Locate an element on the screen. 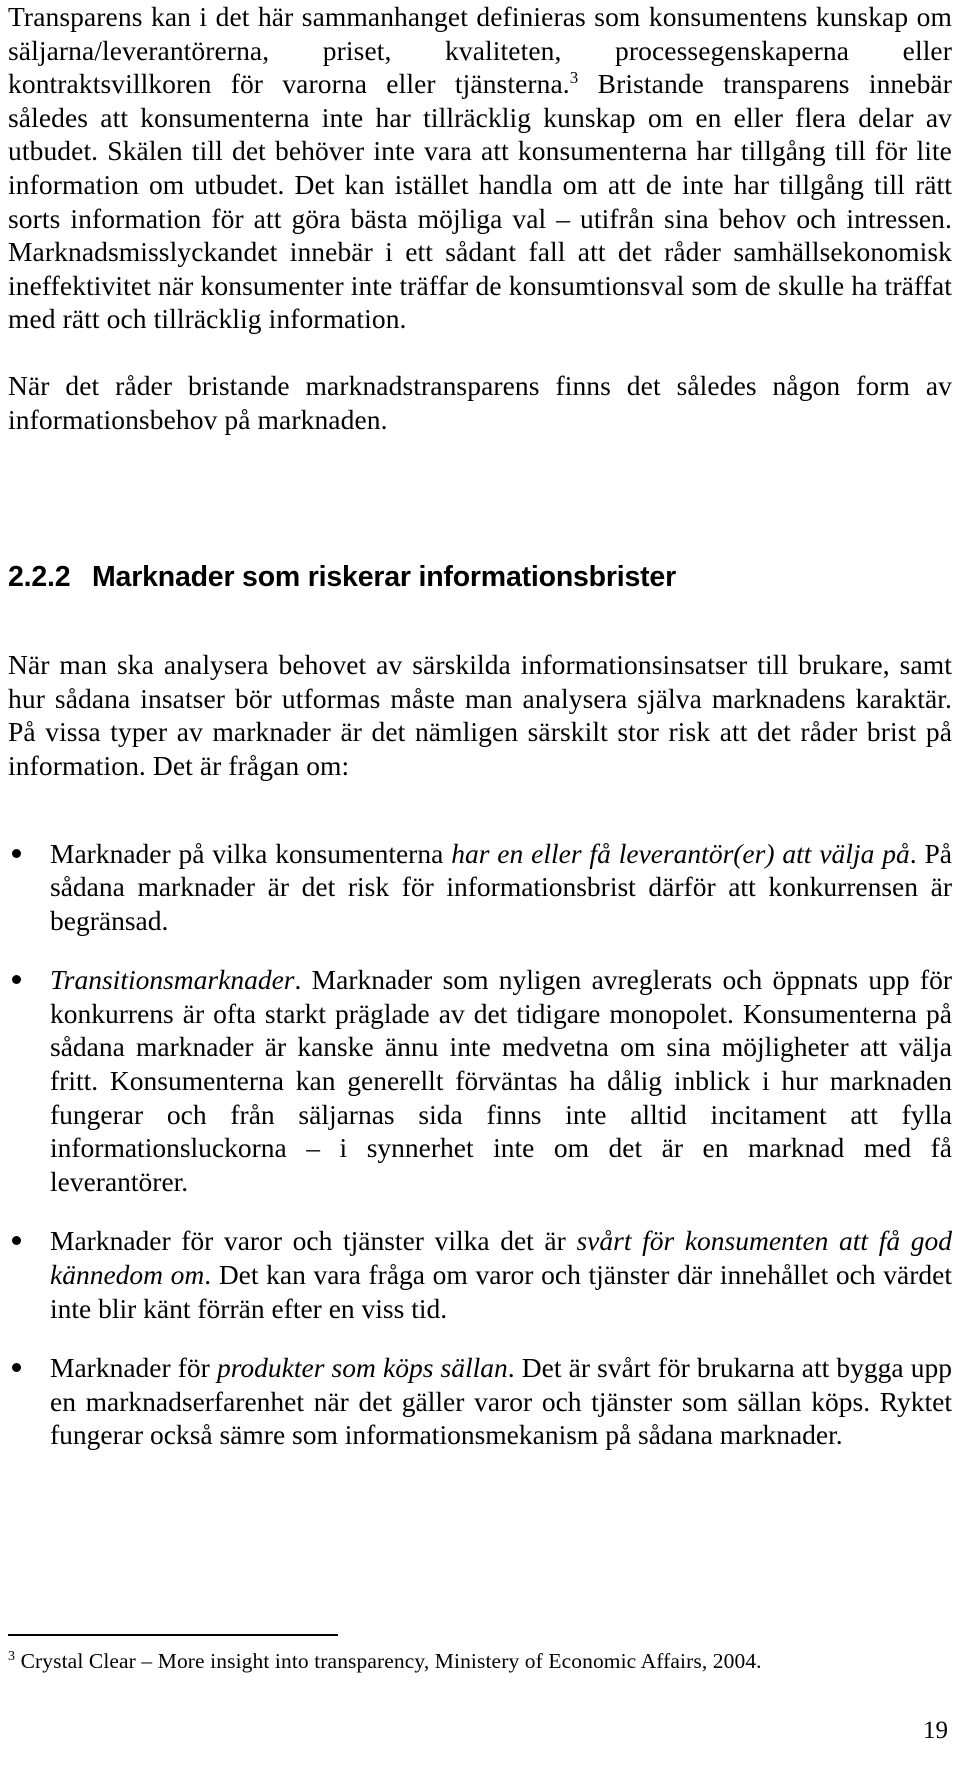 The height and width of the screenshot is (1771, 960). list-spacer-above is located at coordinates (480, 810).